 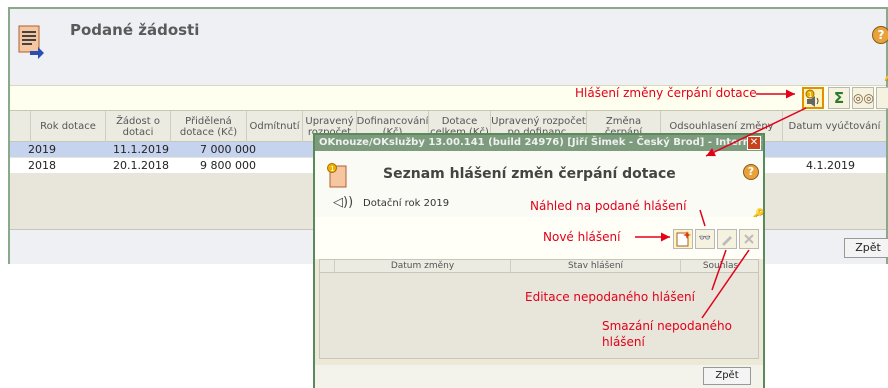 I want to click on cell-zadost: 11.1.2019, so click(x=141, y=149).